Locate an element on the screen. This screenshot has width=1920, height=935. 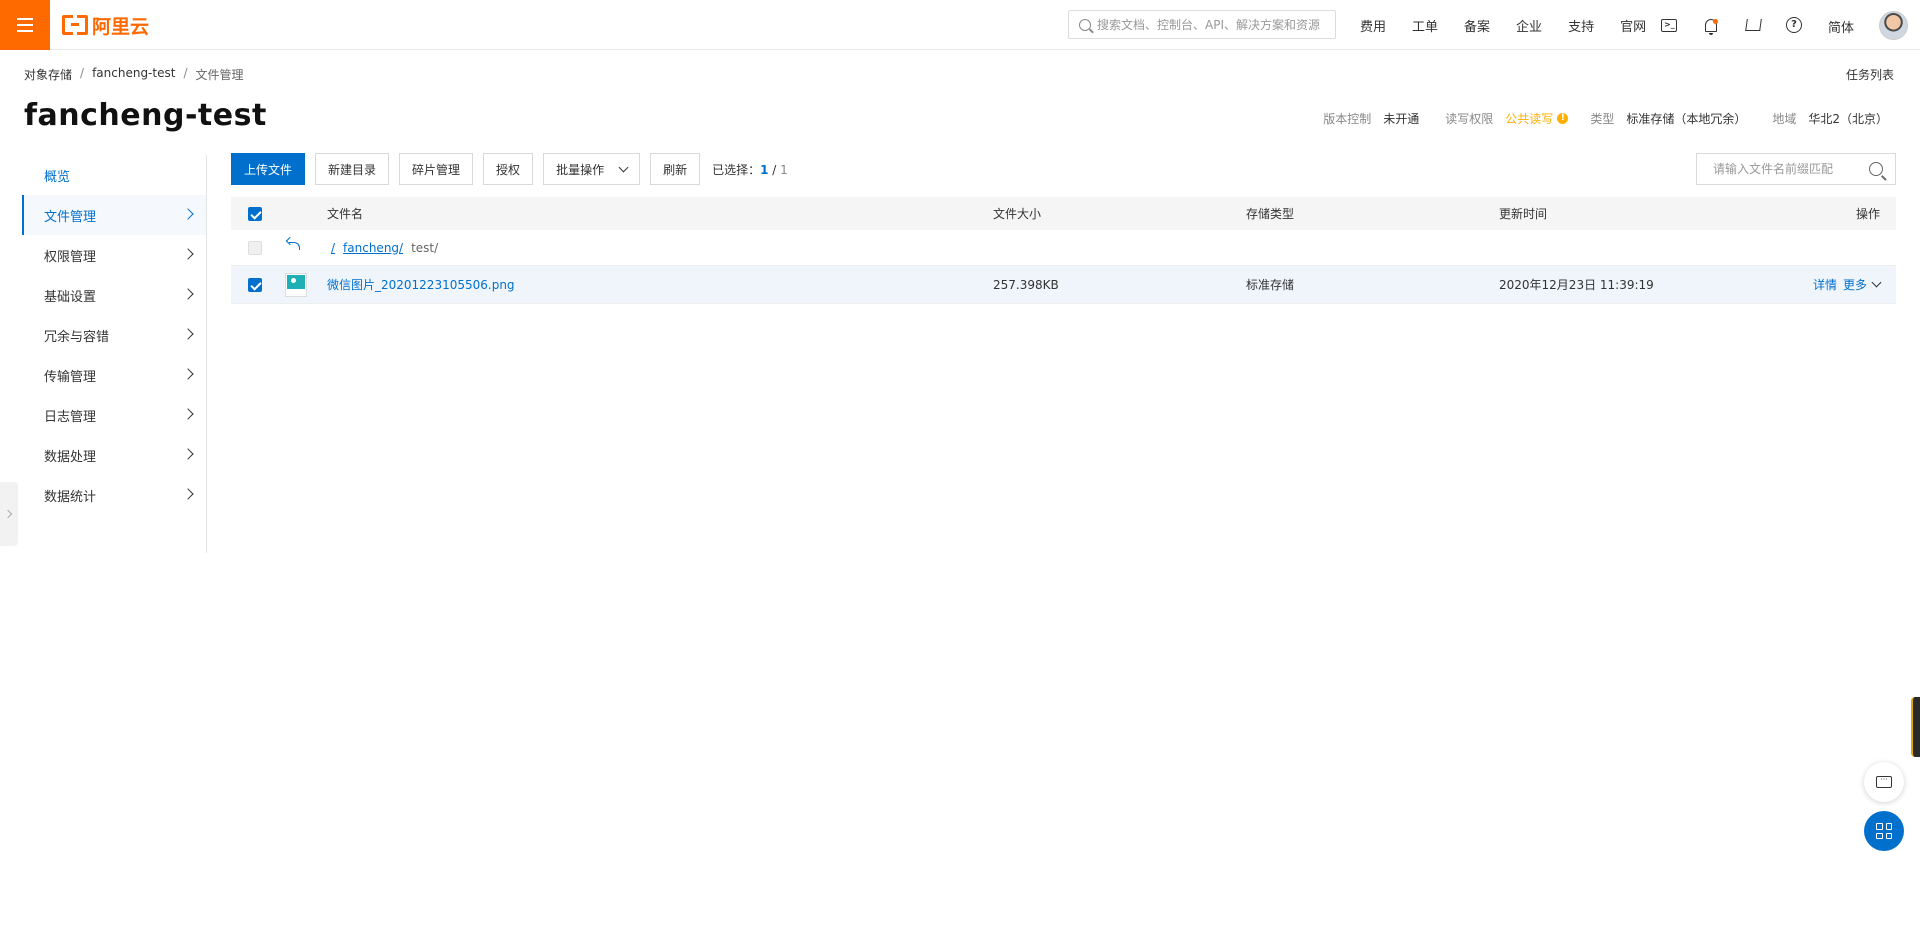
sidebar-item-label: 概览 is located at coordinates (57, 177).